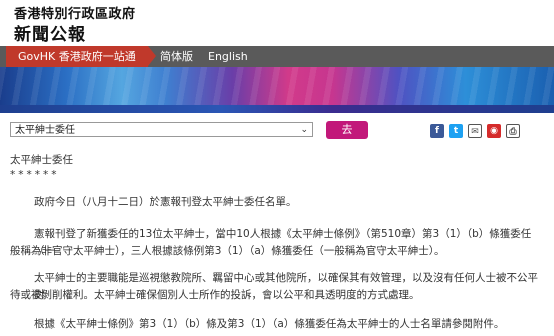  I want to click on email-icon: ✉, so click(475, 131).